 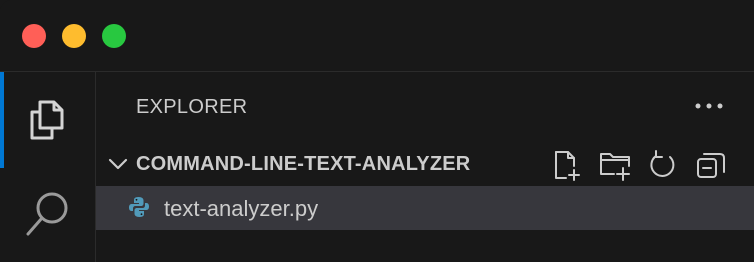 What do you see at coordinates (192, 107) in the screenshot?
I see `explorer-title: EXPLORER` at bounding box center [192, 107].